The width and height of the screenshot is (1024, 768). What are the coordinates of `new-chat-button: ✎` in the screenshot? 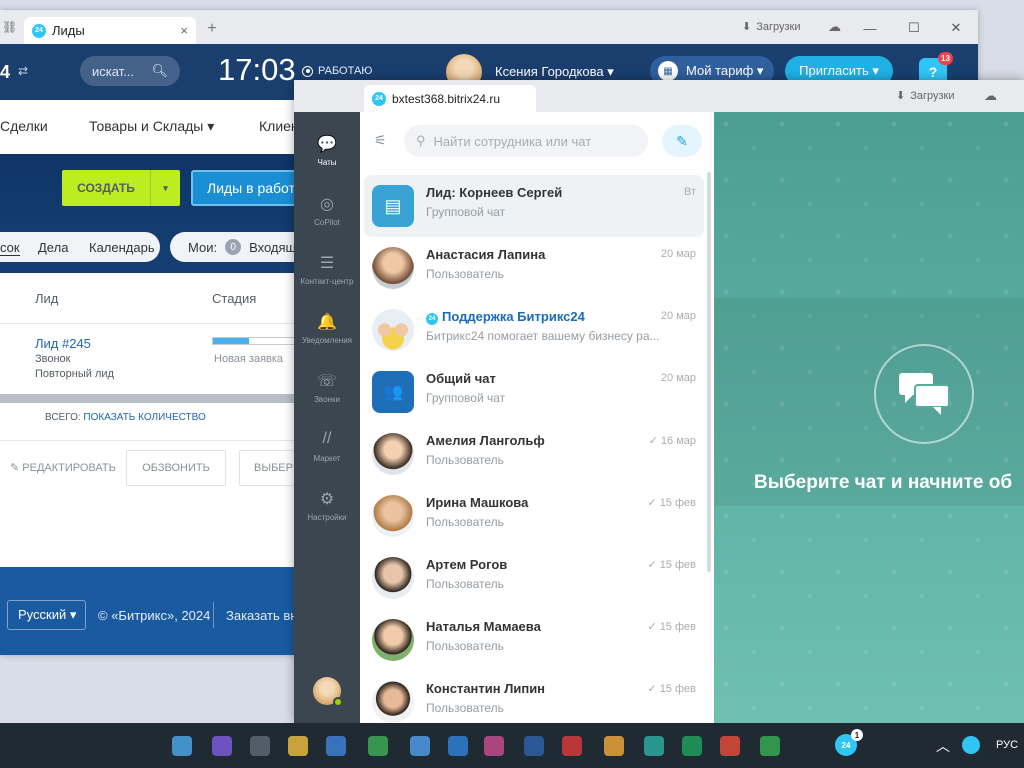 It's located at (682, 141).